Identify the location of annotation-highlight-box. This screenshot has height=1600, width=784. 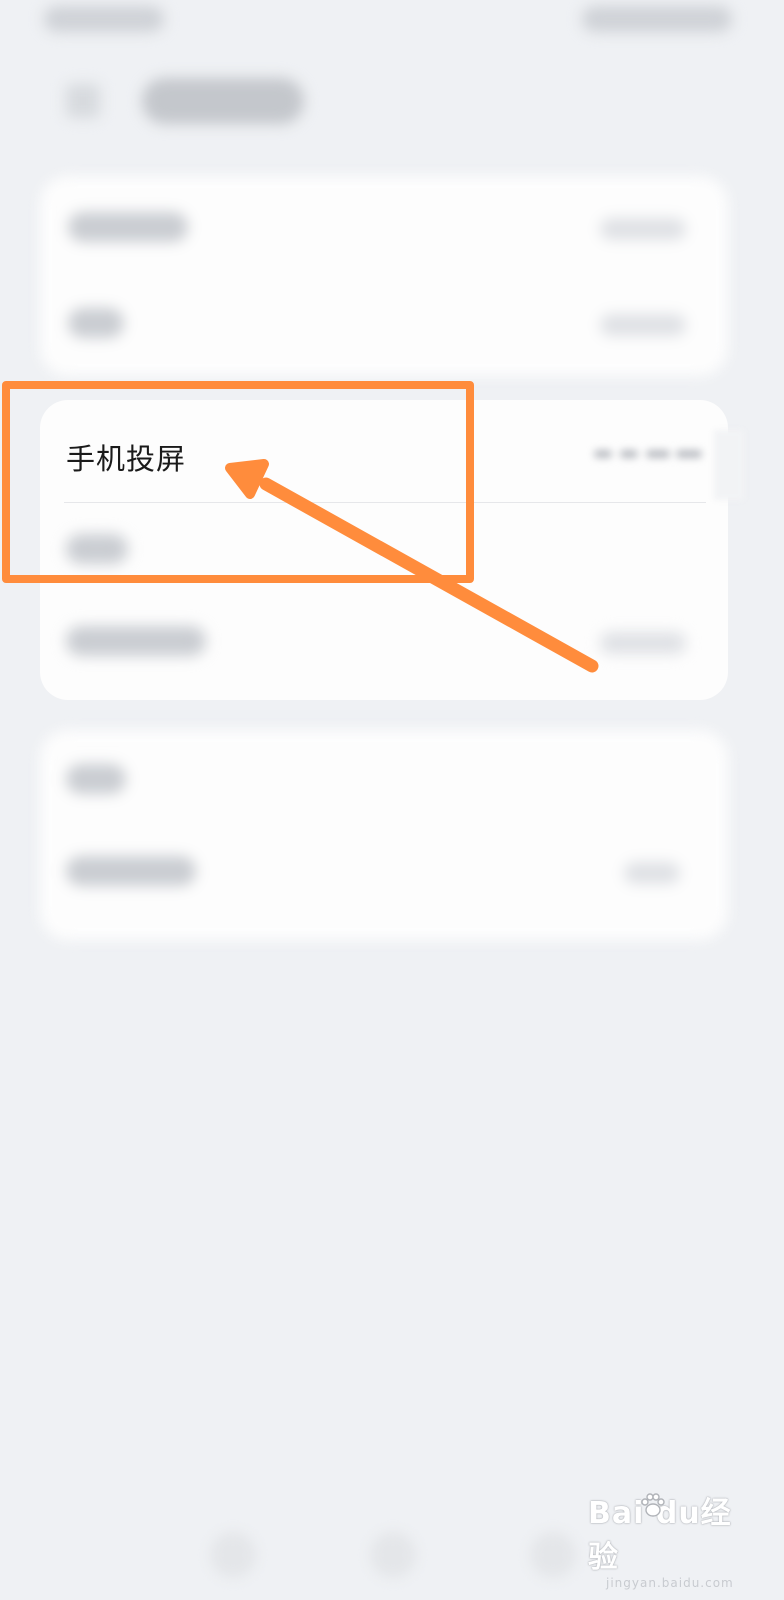
(238, 482).